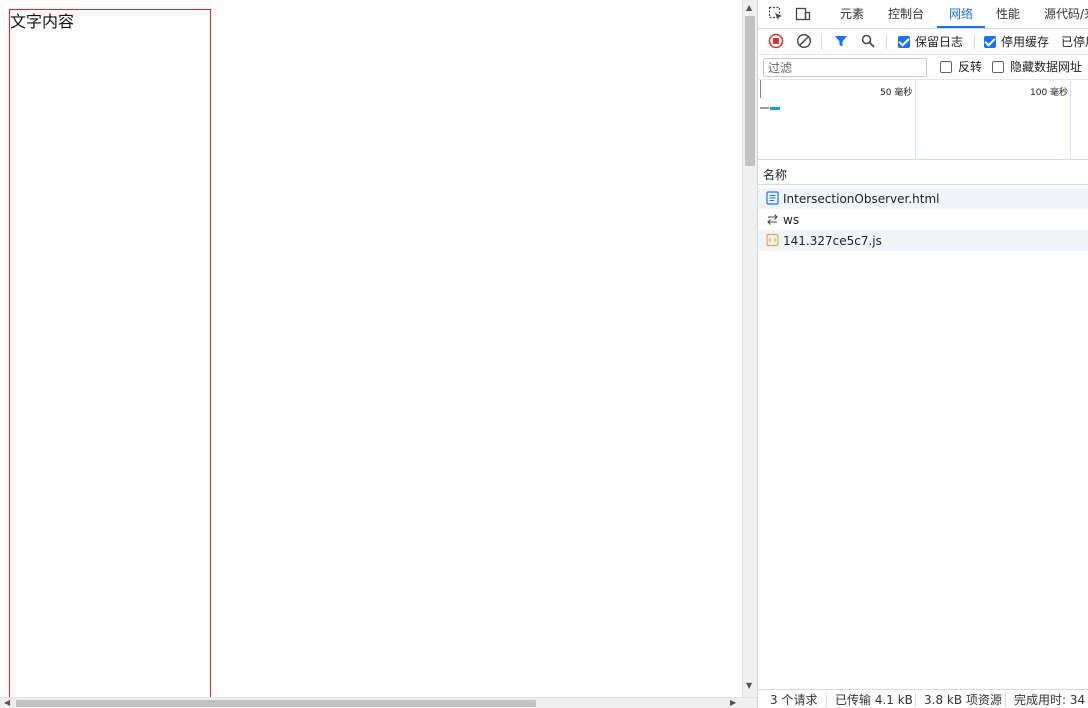  What do you see at coordinates (1066, 14) in the screenshot?
I see `tab-sources: 源代码/来源` at bounding box center [1066, 14].